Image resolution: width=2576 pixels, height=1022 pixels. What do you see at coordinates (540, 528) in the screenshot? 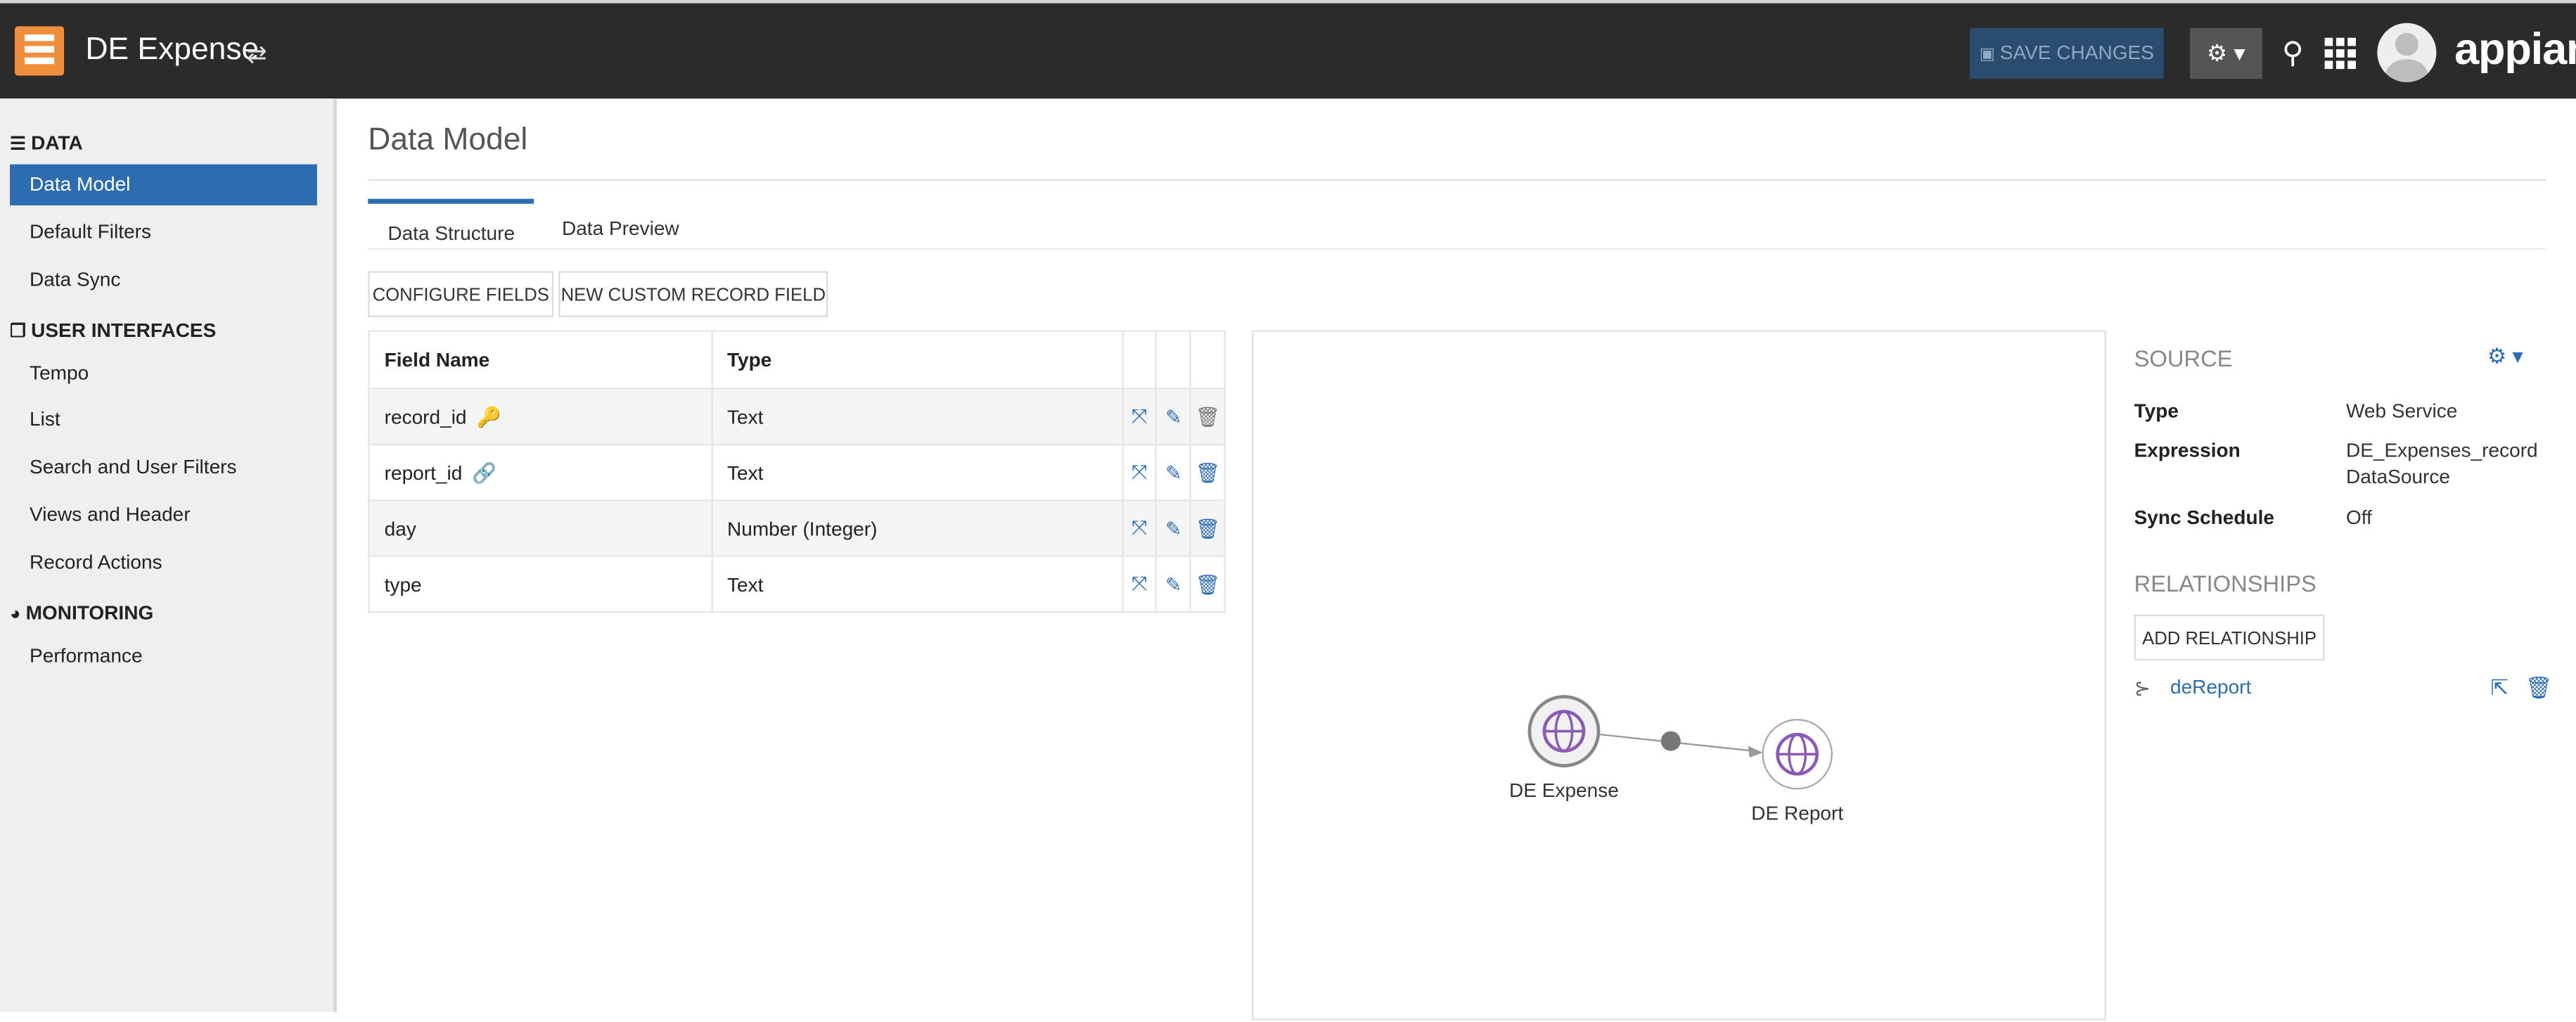
I see `field-name-cell: day` at bounding box center [540, 528].